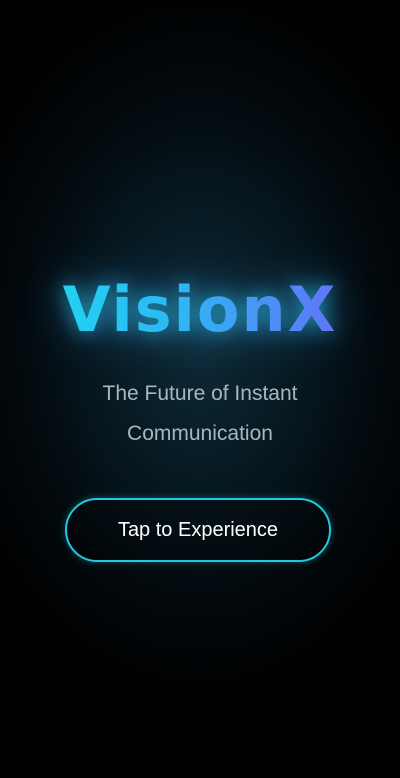 Image resolution: width=400 pixels, height=778 pixels. I want to click on tagline: The Future of Instant Communication, so click(200, 414).